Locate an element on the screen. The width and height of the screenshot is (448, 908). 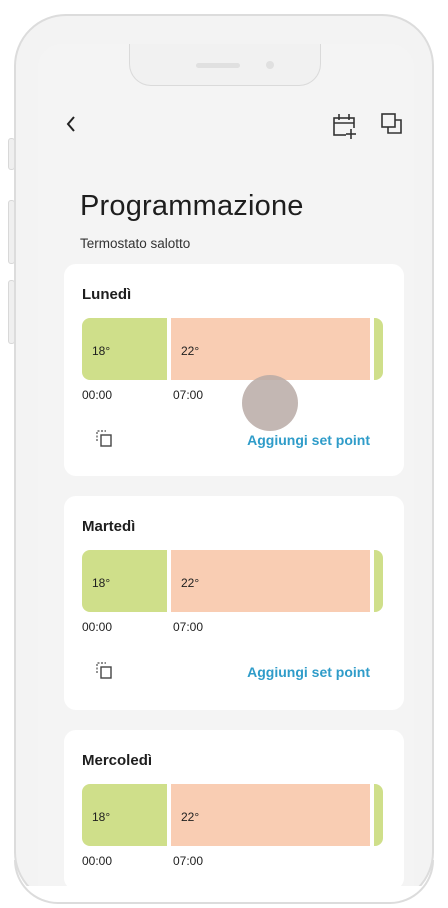
top-bar is located at coordinates (226, 130).